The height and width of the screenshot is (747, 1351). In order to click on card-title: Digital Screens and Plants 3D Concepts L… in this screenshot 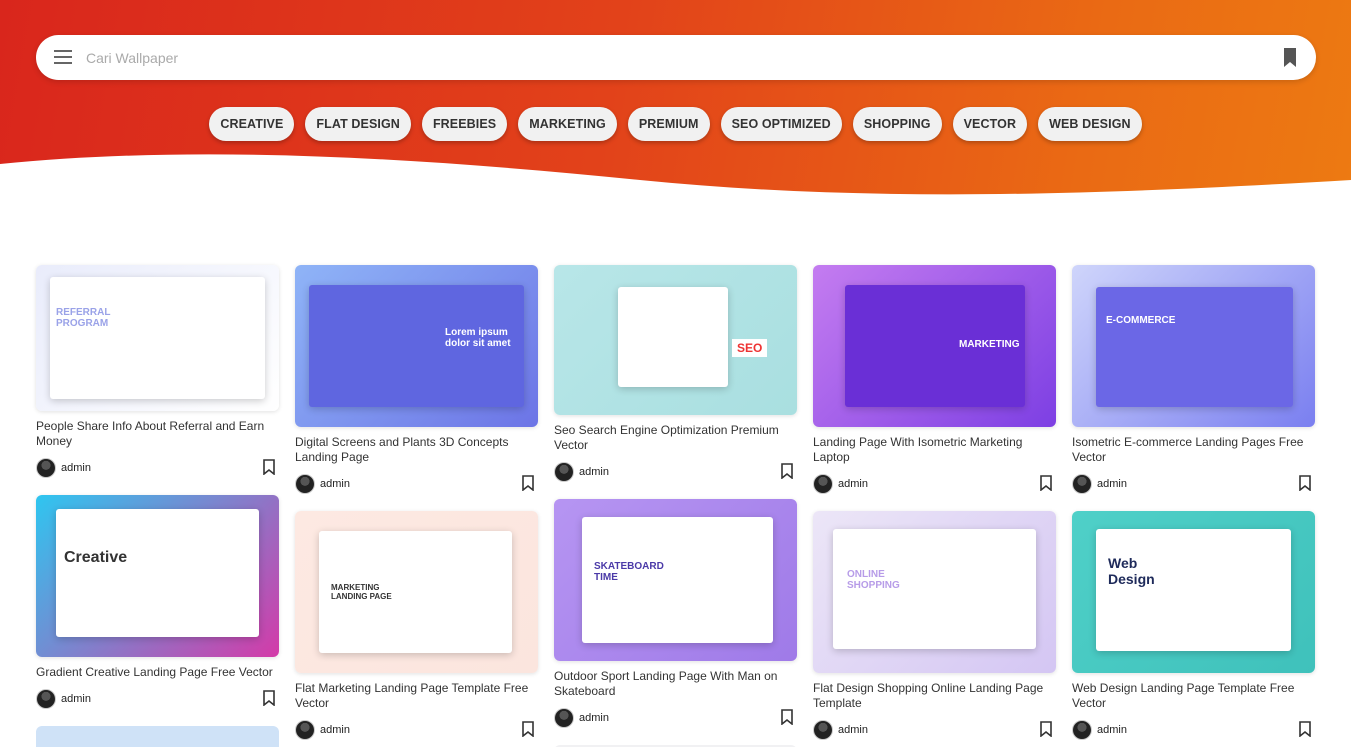, I will do `click(416, 450)`.